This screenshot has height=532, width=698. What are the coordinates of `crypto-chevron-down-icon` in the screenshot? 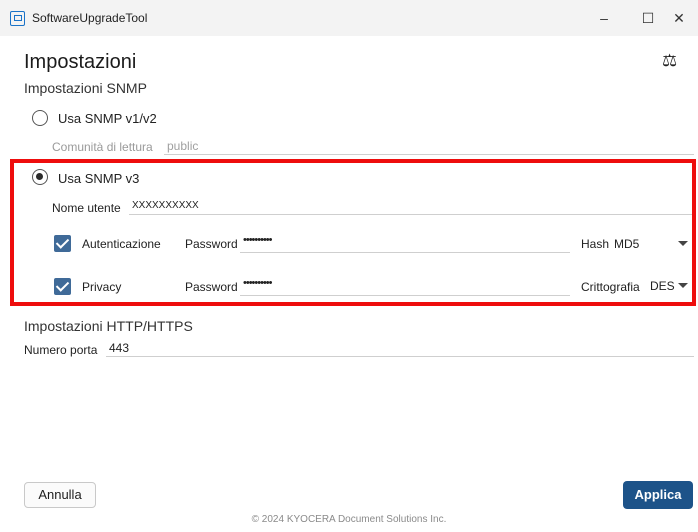 It's located at (683, 285).